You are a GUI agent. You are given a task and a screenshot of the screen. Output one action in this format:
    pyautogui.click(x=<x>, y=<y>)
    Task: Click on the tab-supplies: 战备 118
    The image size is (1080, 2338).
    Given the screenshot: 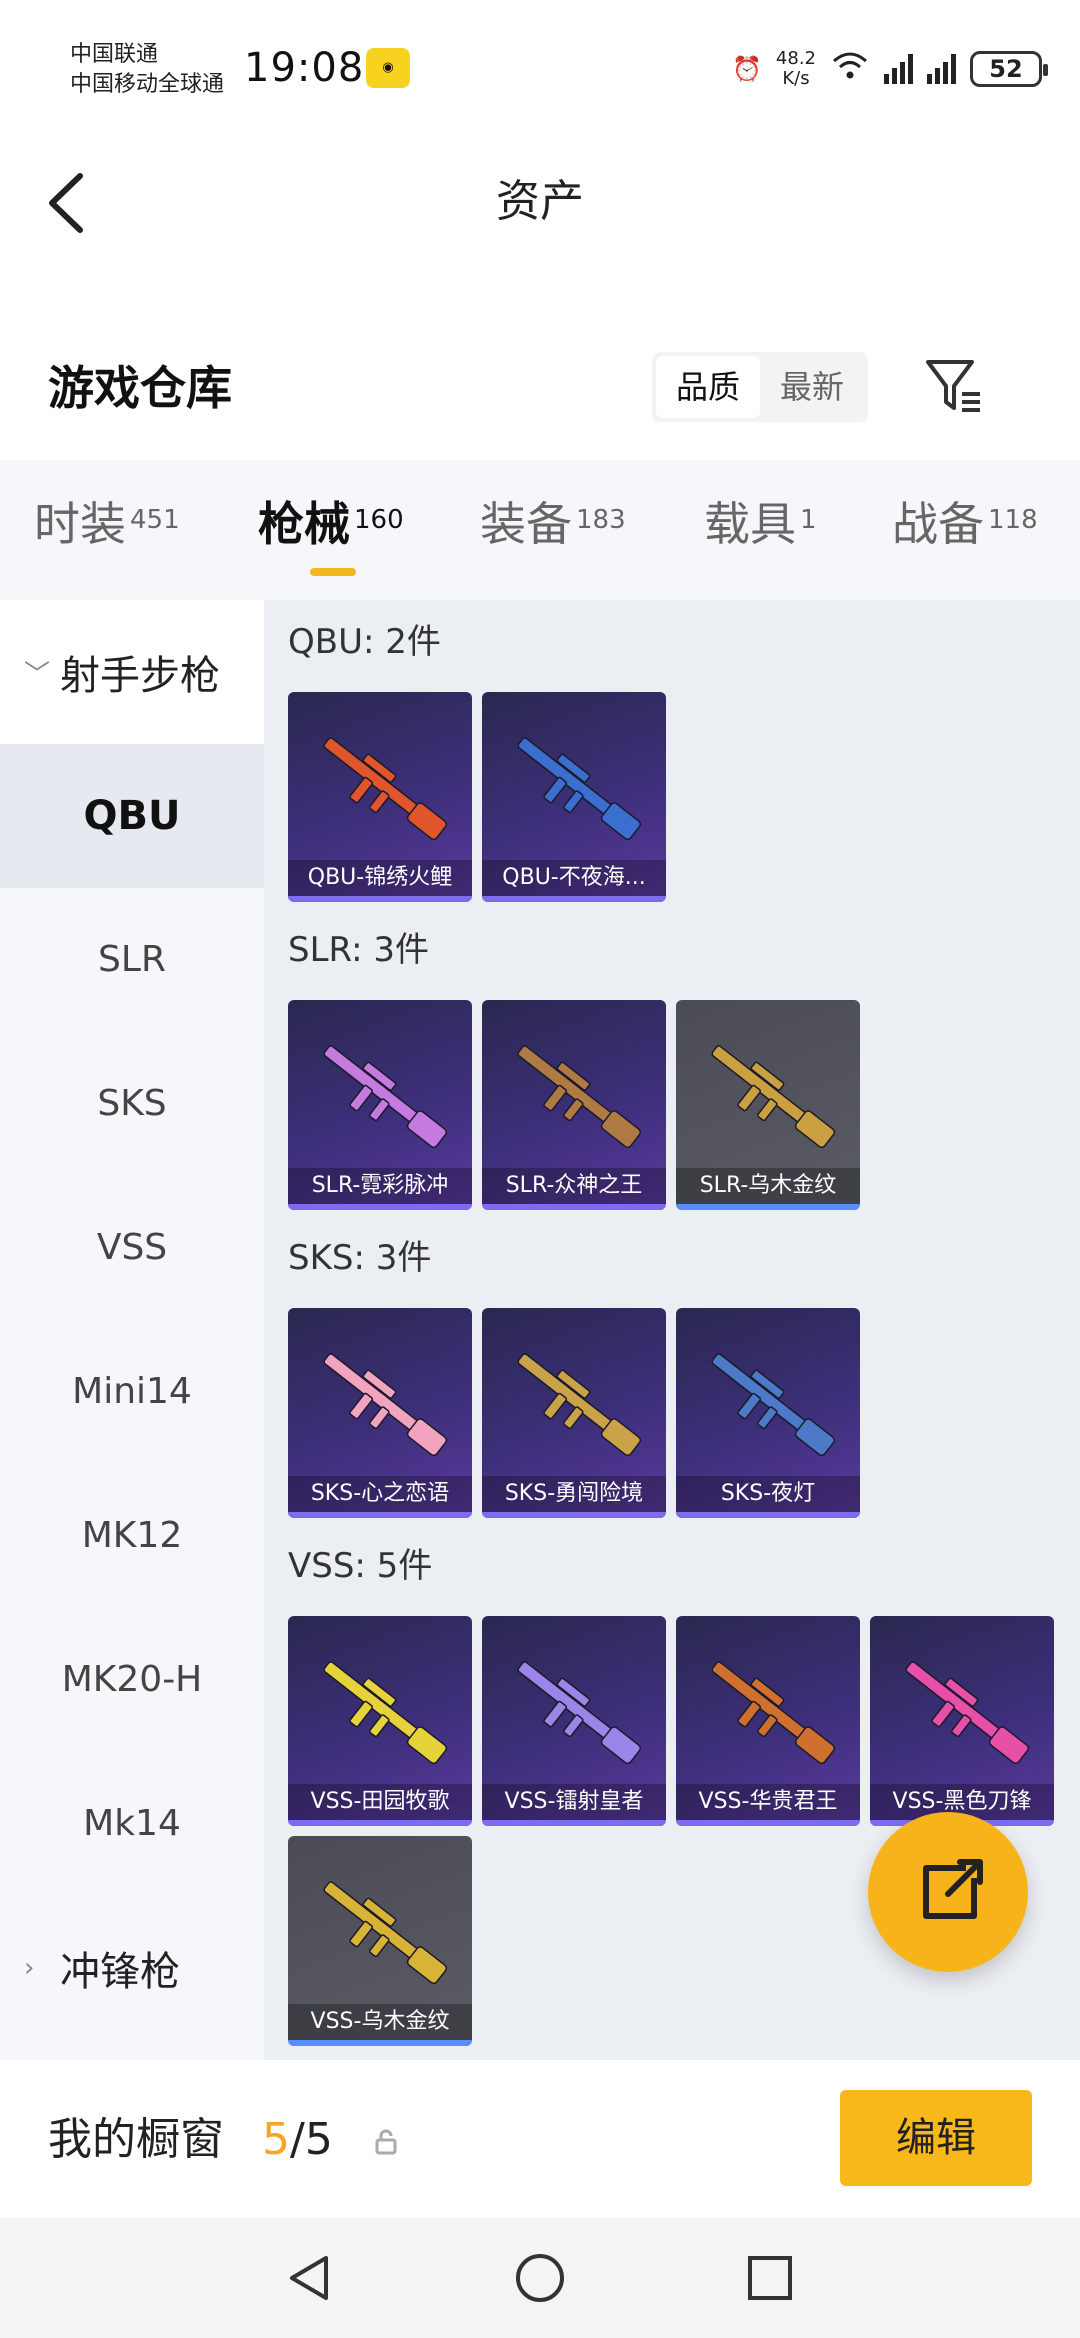 What is the action you would take?
    pyautogui.click(x=965, y=524)
    